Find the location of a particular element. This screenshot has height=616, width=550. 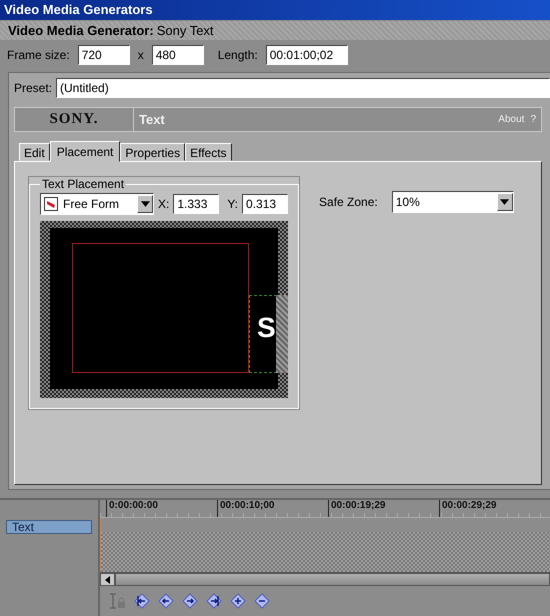

track-item: Text is located at coordinates (49, 527).